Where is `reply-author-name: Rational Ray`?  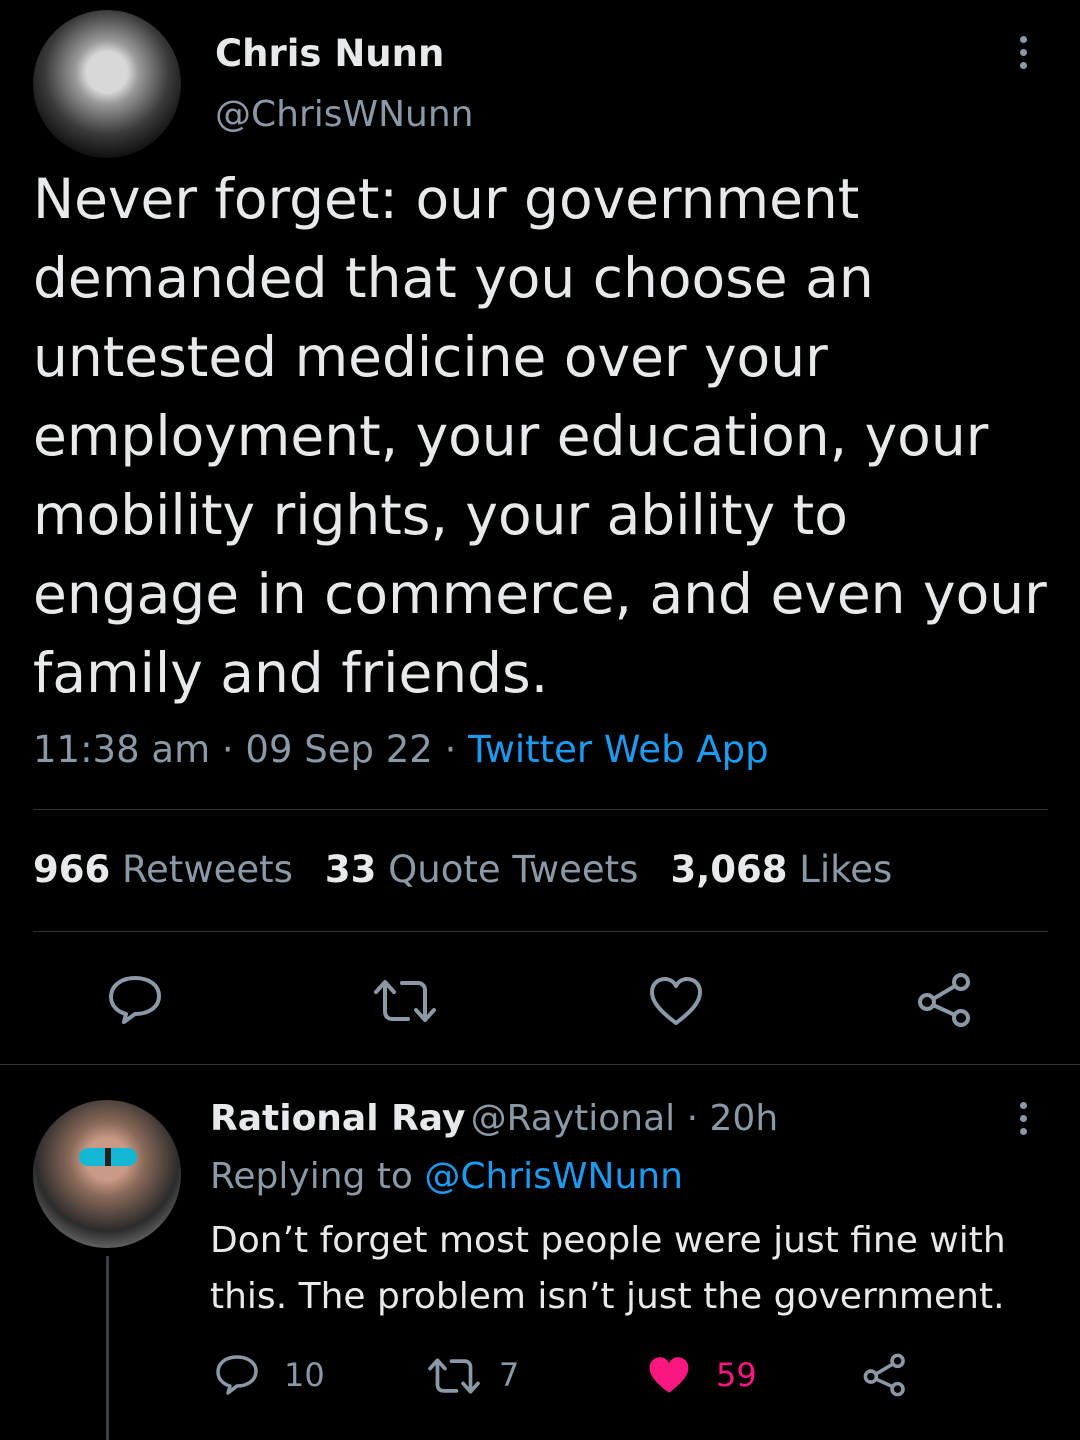
reply-author-name: Rational Ray is located at coordinates (337, 1118).